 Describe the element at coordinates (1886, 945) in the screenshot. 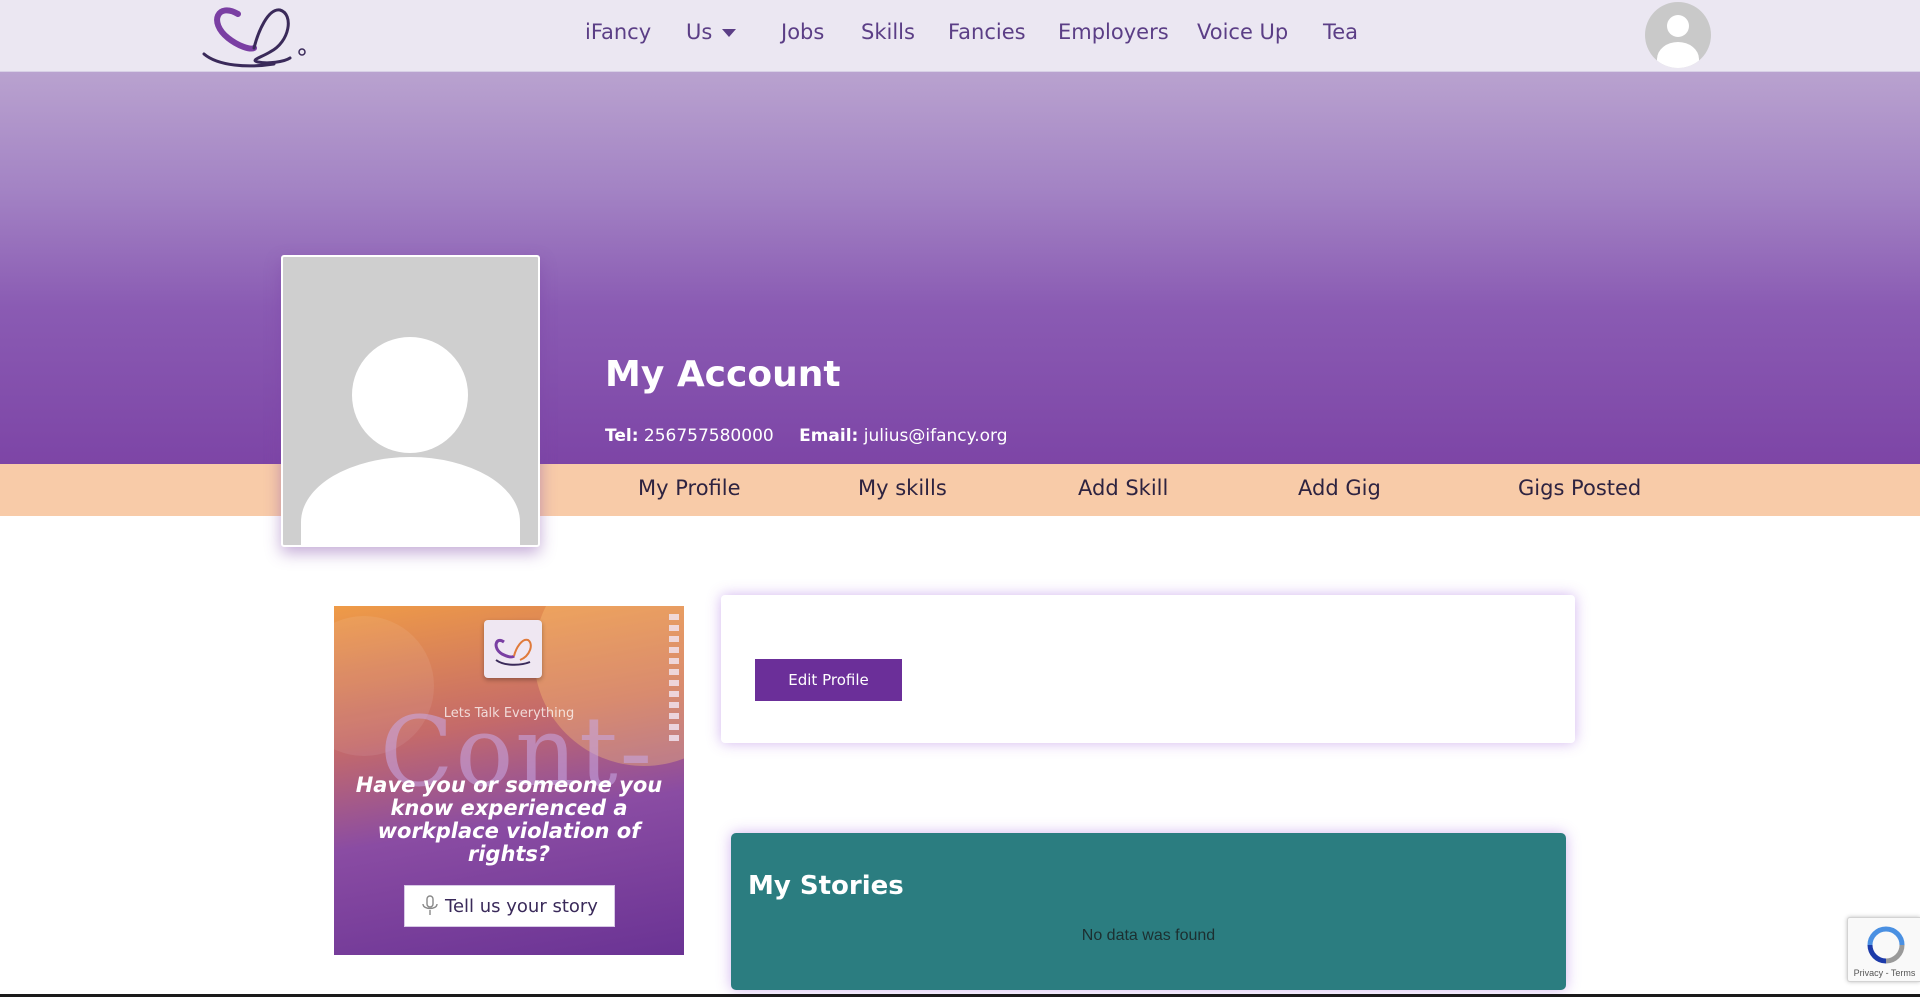

I see `recaptcha-icon` at that location.